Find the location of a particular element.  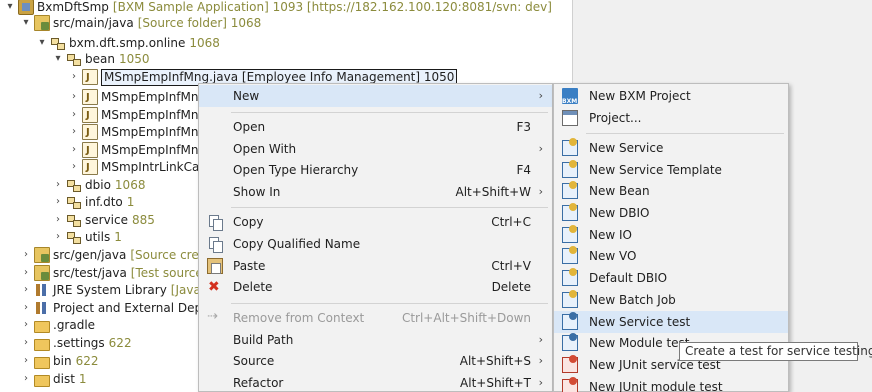

tree-item-root: › src/test/java [Test source fo is located at coordinates (119, 273).